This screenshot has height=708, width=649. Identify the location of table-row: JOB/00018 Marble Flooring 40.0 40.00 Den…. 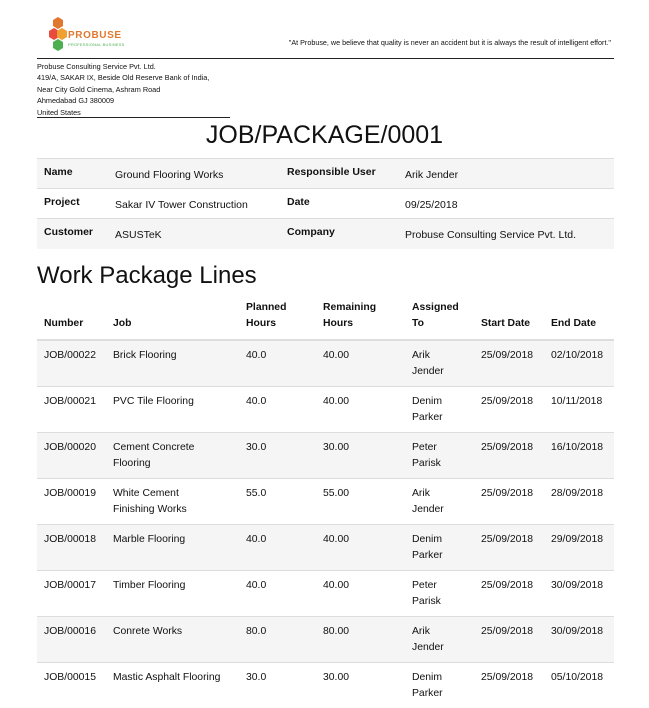
(325, 547).